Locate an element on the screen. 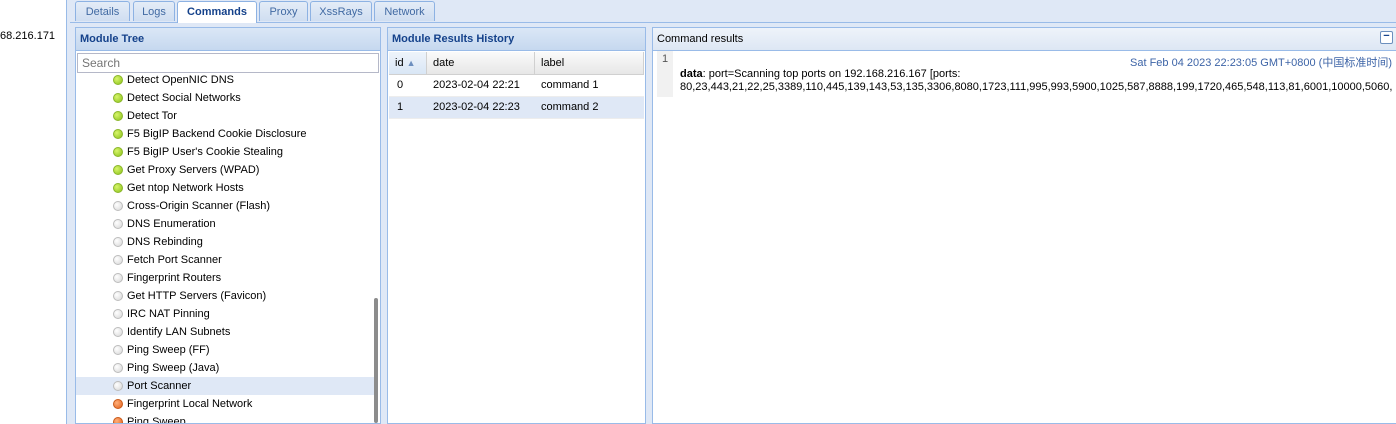  module-tree-item: Port Scanner is located at coordinates (226, 386).